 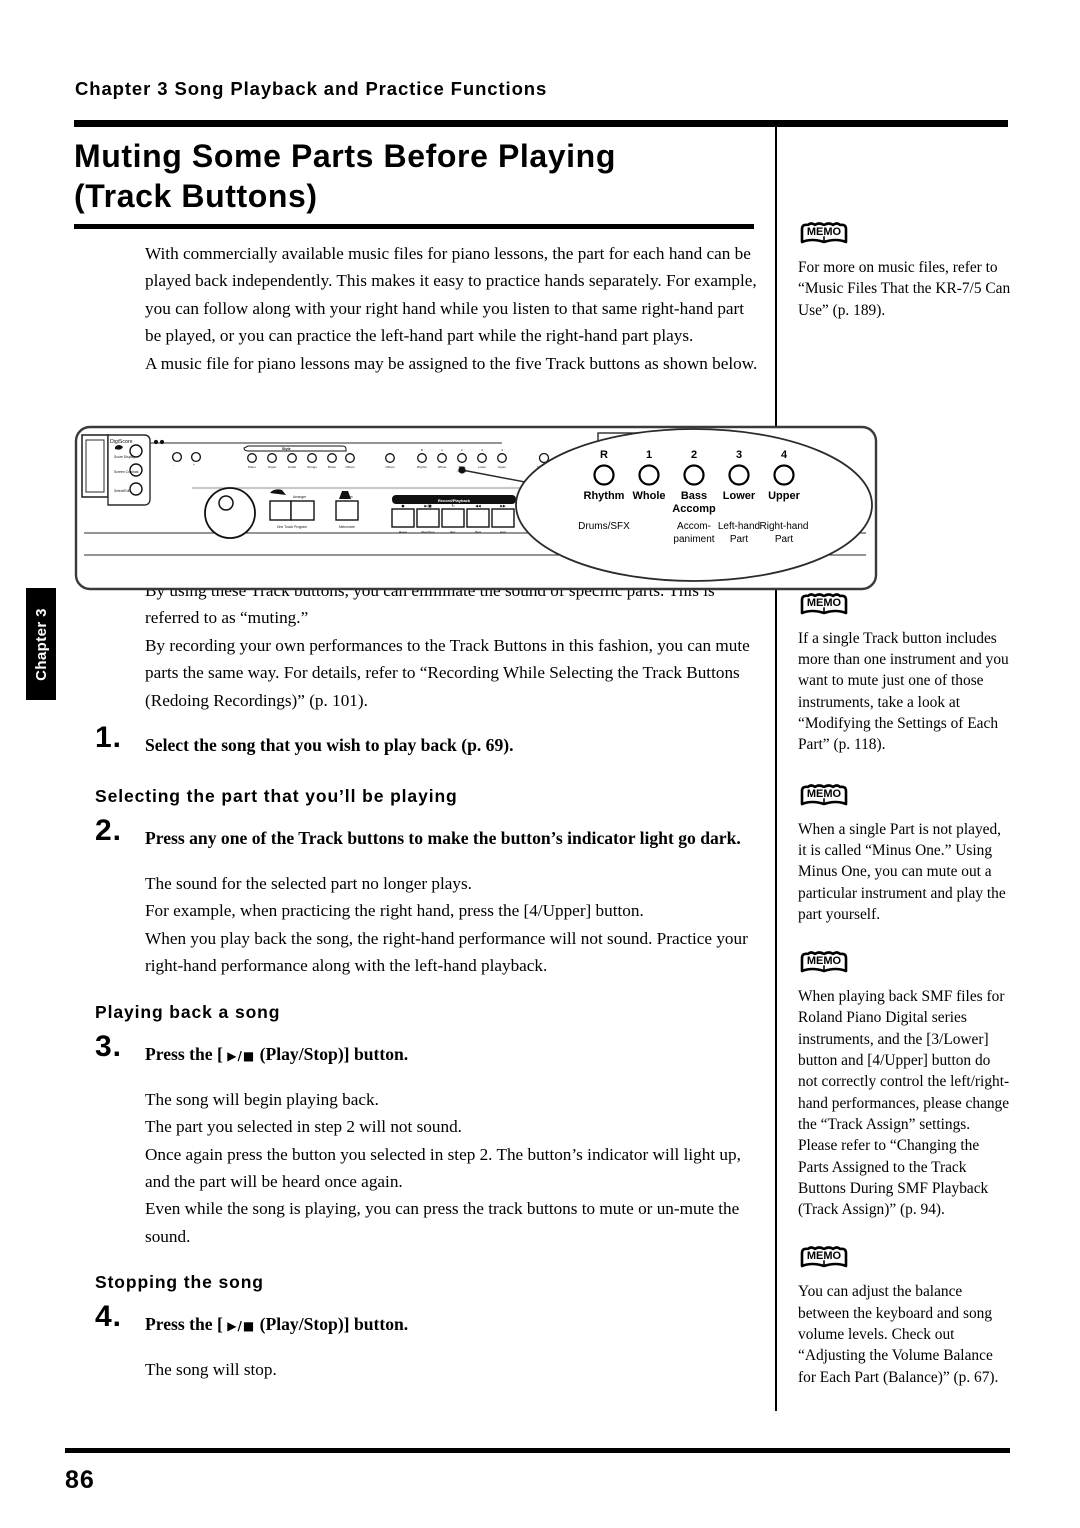 What do you see at coordinates (776, 769) in the screenshot?
I see `column-divider` at bounding box center [776, 769].